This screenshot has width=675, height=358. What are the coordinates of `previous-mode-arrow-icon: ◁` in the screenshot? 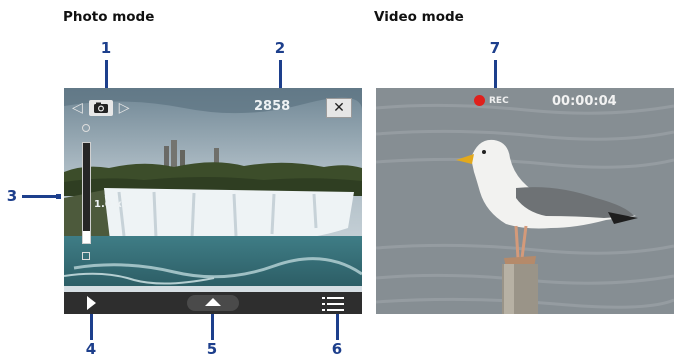 It's located at (77, 108).